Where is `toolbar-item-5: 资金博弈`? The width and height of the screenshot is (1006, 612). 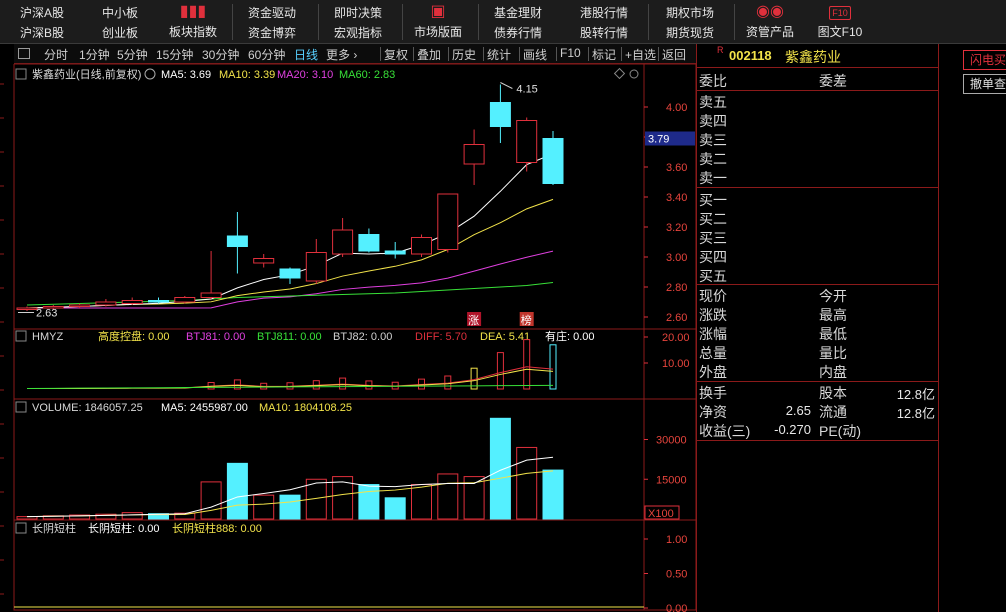
toolbar-item-5: 资金博弈 is located at coordinates (272, 32).